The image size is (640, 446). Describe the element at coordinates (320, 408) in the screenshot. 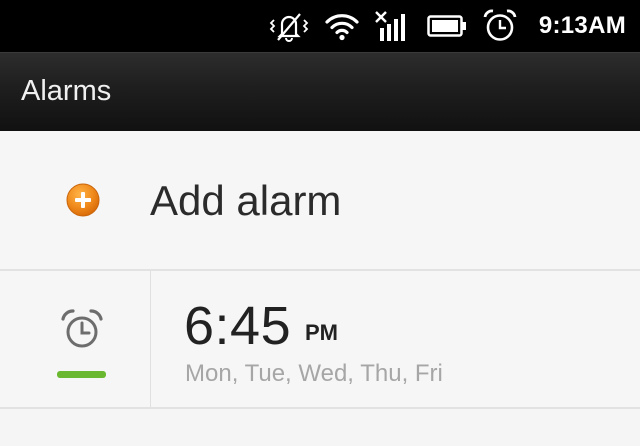

I see `divider` at that location.